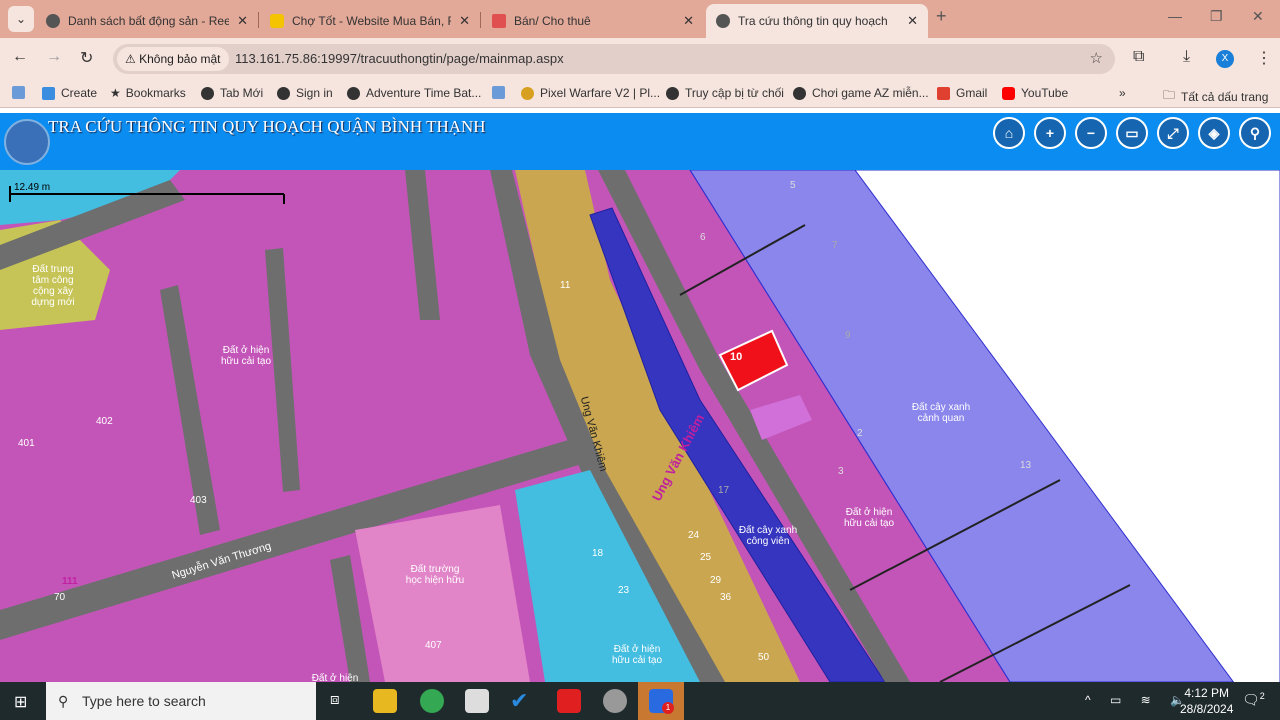 This screenshot has height=720, width=1280. What do you see at coordinates (941, 16) in the screenshot?
I see `new-tab-button: +` at bounding box center [941, 16].